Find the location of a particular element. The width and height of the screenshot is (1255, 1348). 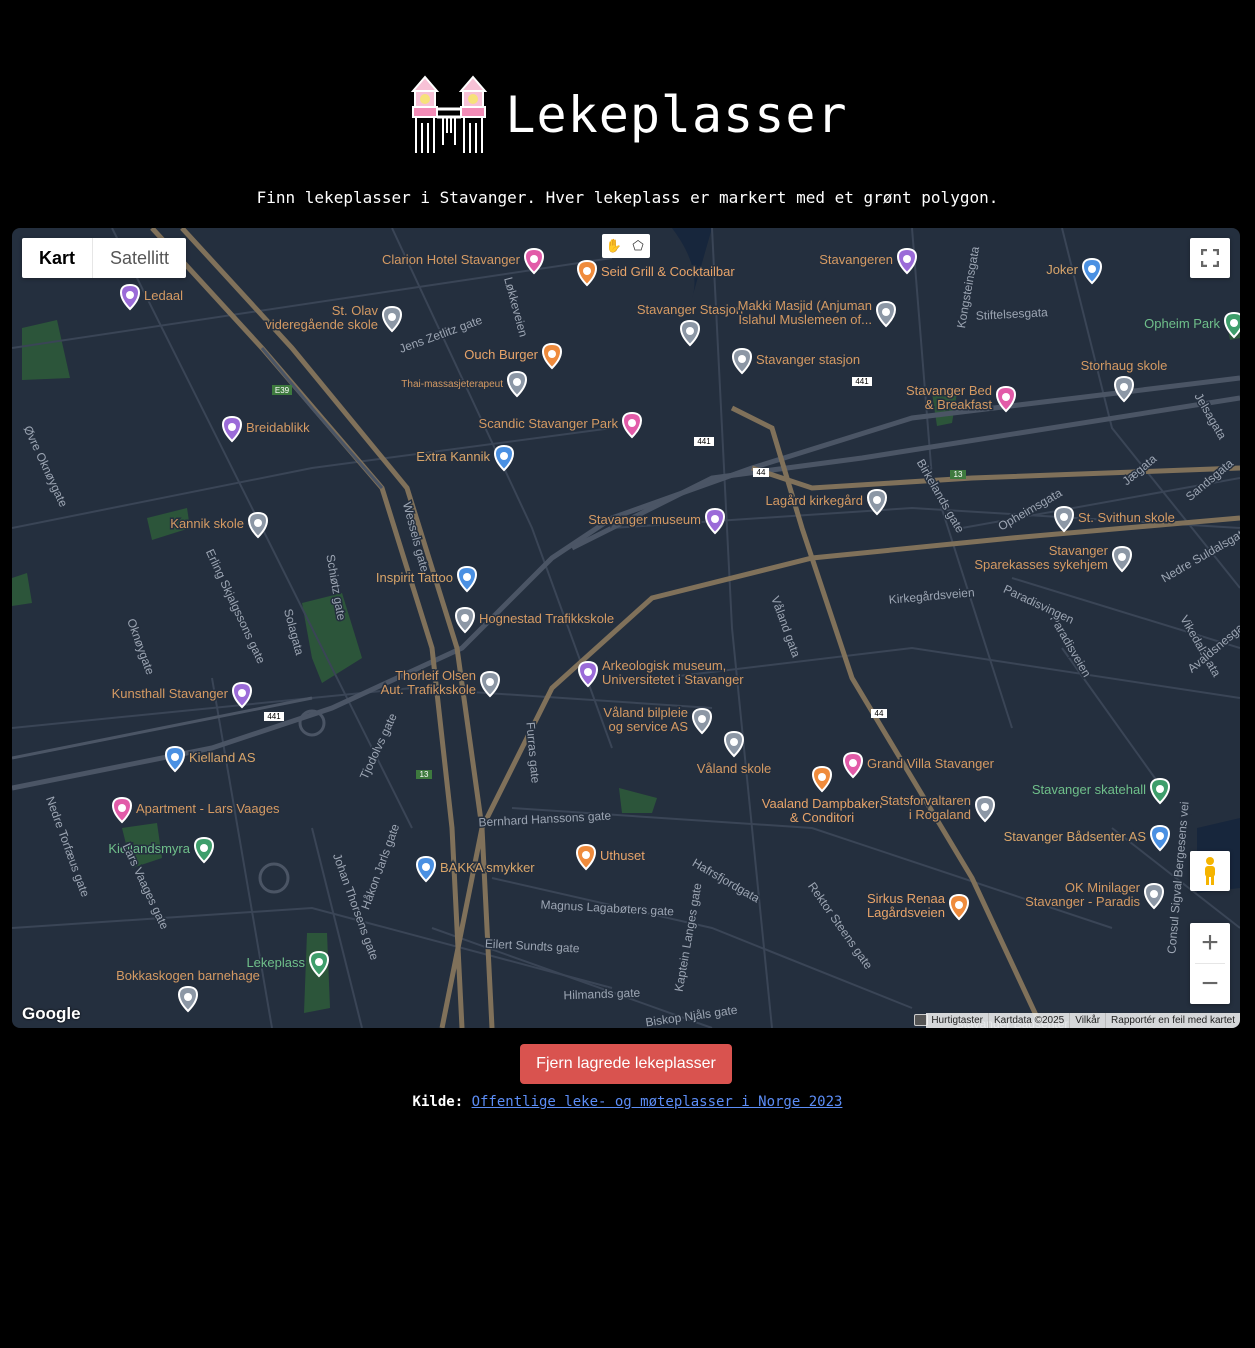

poi-marker: Stavanger Stasjon is located at coordinates (690, 324).